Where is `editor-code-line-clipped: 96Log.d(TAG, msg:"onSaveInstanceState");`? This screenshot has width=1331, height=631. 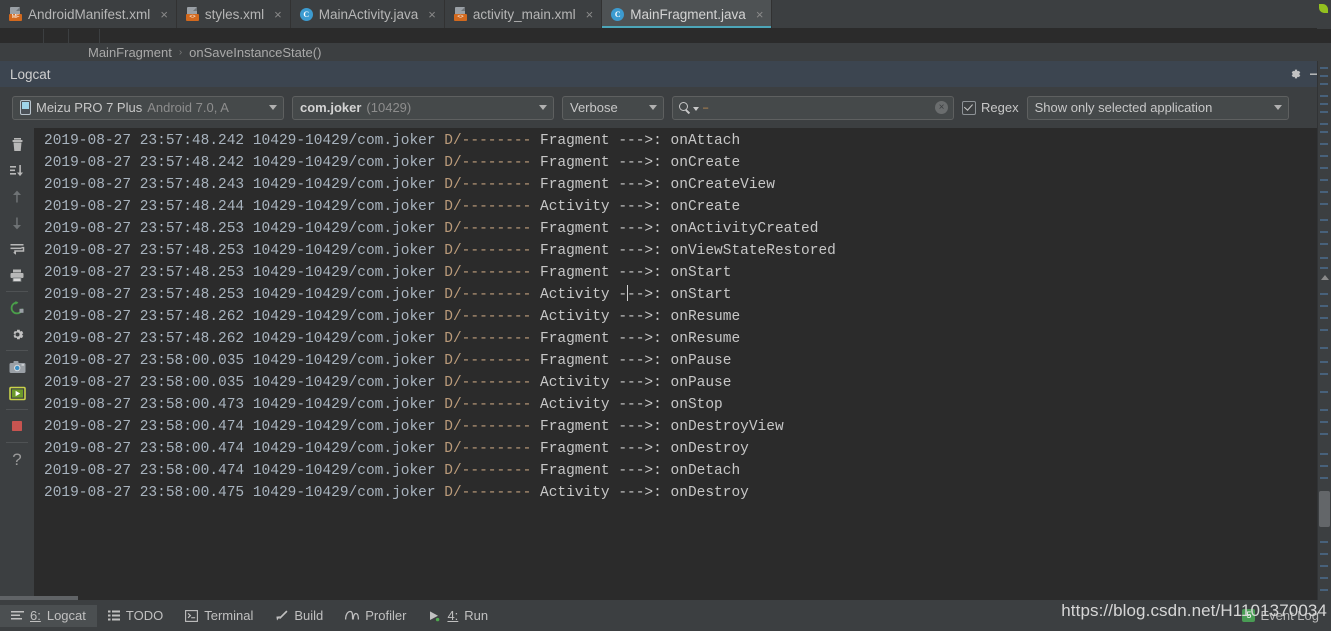
editor-code-line-clipped: 96Log.d(TAG, msg:"onSaveInstanceState"); is located at coordinates (665, 36).